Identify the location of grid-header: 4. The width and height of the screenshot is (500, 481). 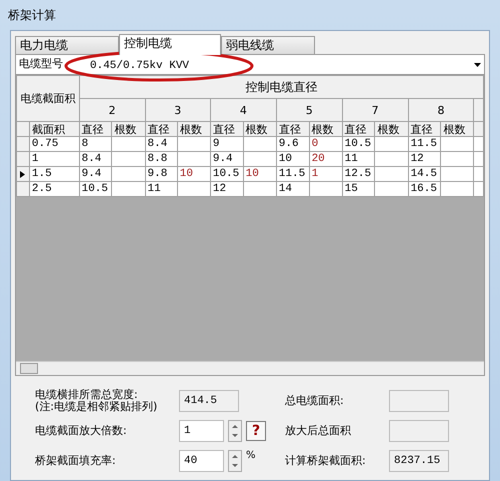
(243, 110).